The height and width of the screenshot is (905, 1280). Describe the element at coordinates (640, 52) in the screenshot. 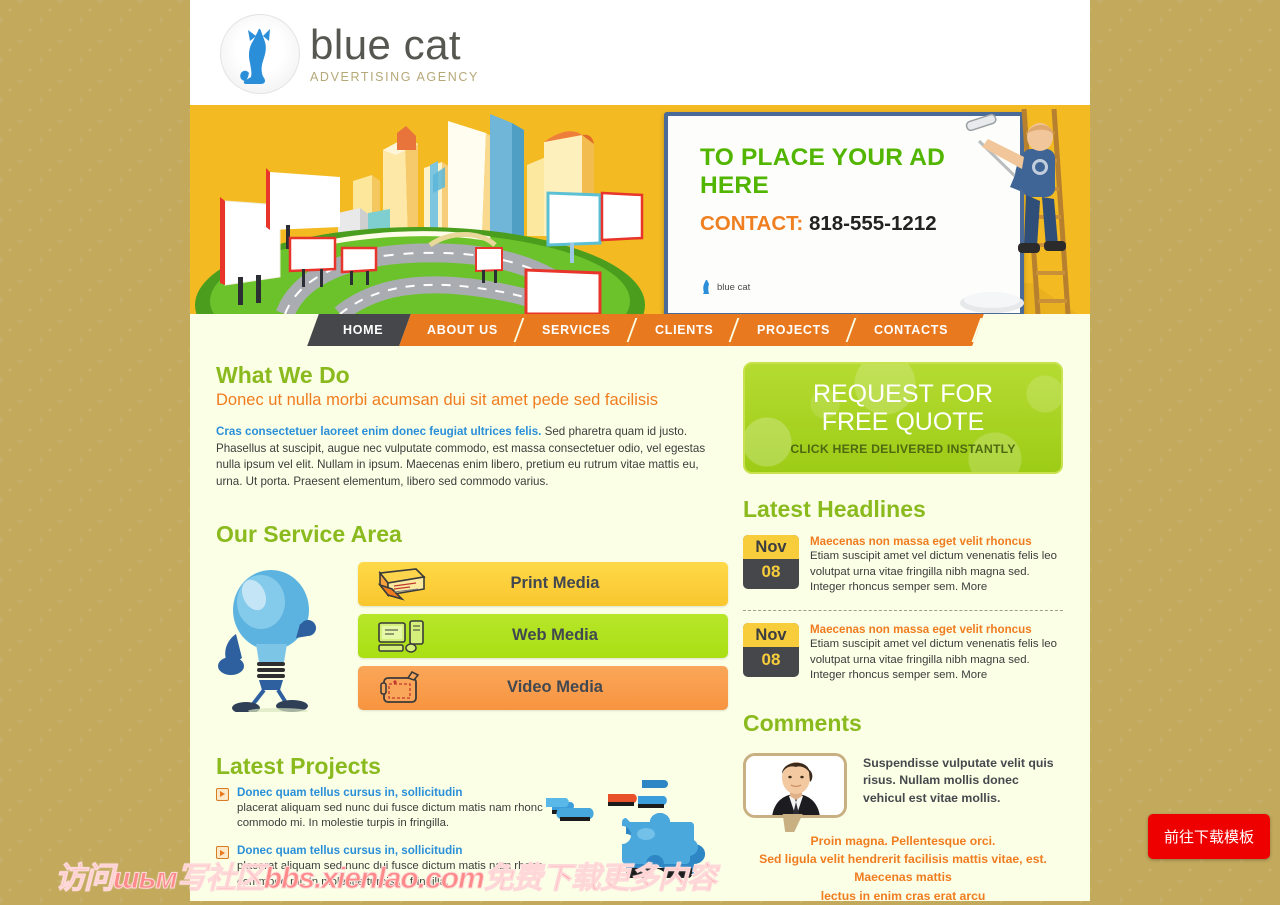

I see `site-header: blue cat ADVERTISING AGENCY` at that location.